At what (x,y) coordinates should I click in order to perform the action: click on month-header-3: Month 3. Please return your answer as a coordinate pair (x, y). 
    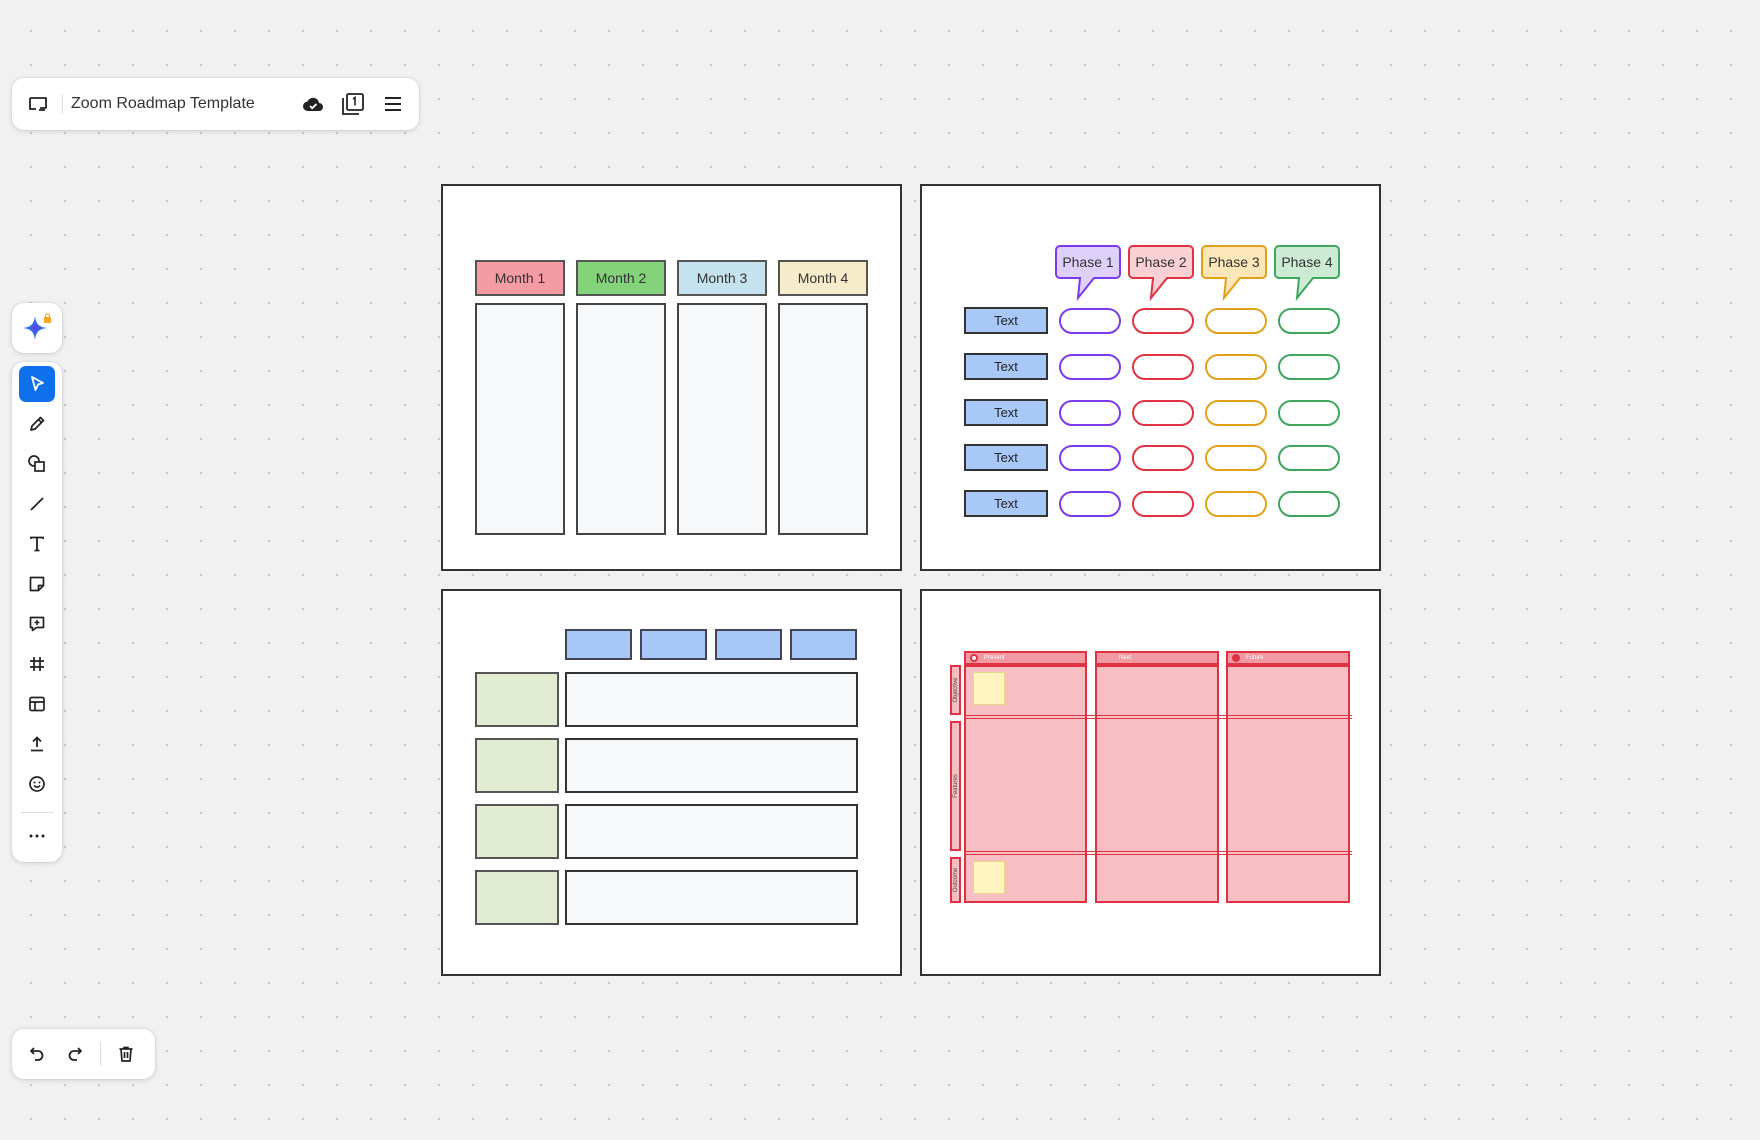
    Looking at the image, I should click on (722, 278).